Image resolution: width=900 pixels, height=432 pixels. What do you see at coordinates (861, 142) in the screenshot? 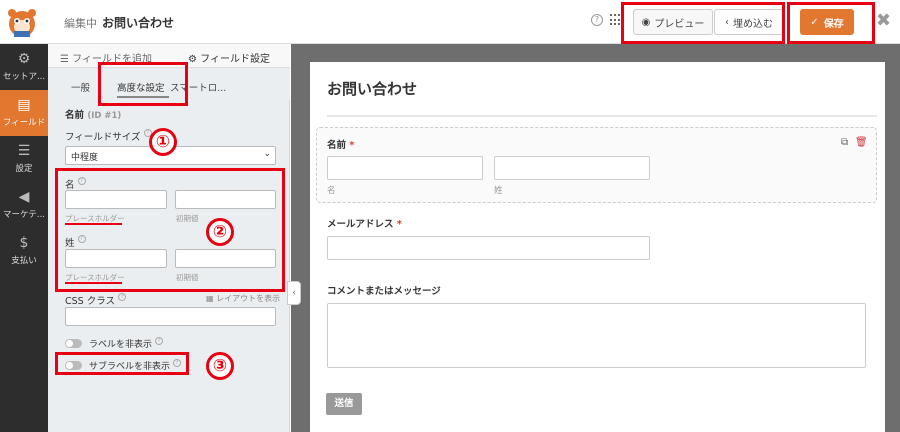
I see `trash-icon: 🗑` at bounding box center [861, 142].